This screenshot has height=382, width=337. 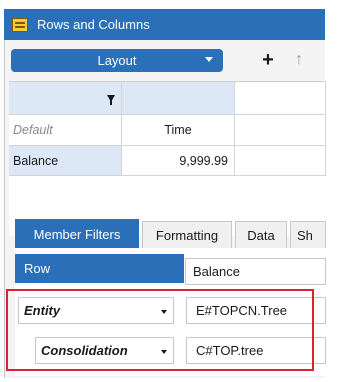 I want to click on tab-sheet: Sh, so click(x=308, y=234).